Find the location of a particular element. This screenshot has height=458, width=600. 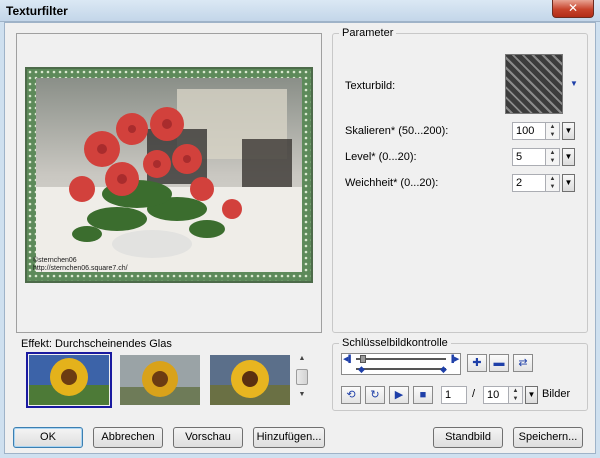

default-image-button: Standbild is located at coordinates (468, 437).